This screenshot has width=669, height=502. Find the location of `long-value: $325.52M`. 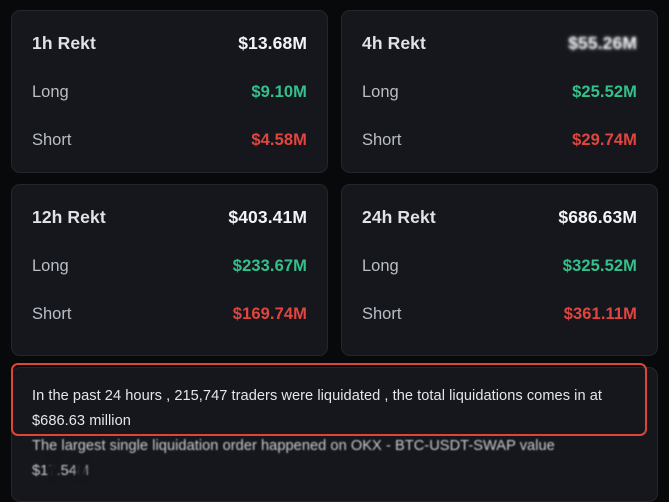

long-value: $325.52M is located at coordinates (599, 266).